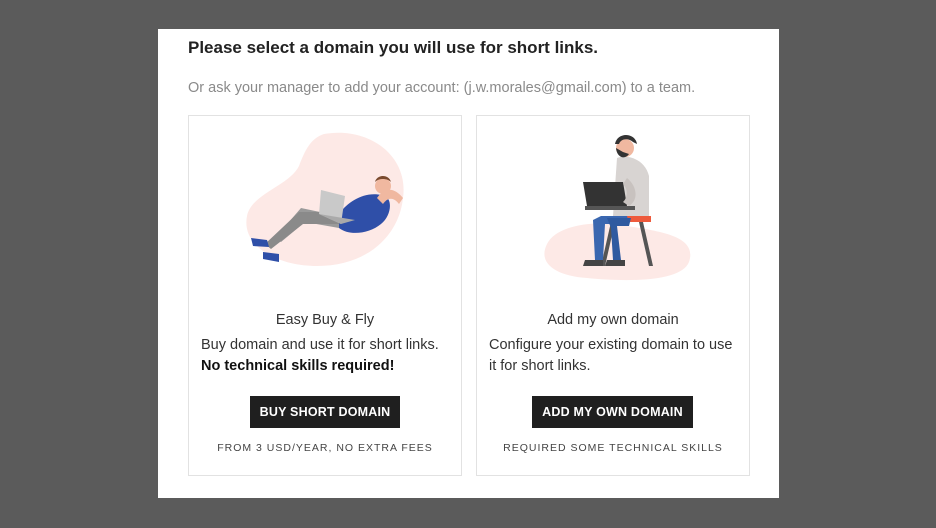 The image size is (936, 528). What do you see at coordinates (325, 448) in the screenshot?
I see `option-note: FROM 3 USD/YEAR, NO EXTRA FEES` at bounding box center [325, 448].